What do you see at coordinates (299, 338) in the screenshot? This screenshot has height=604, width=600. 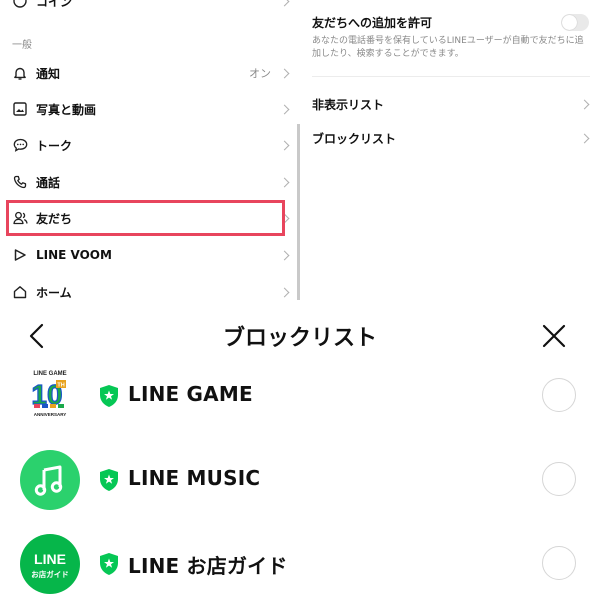 I see `page-title: ブロックリスト` at bounding box center [299, 338].